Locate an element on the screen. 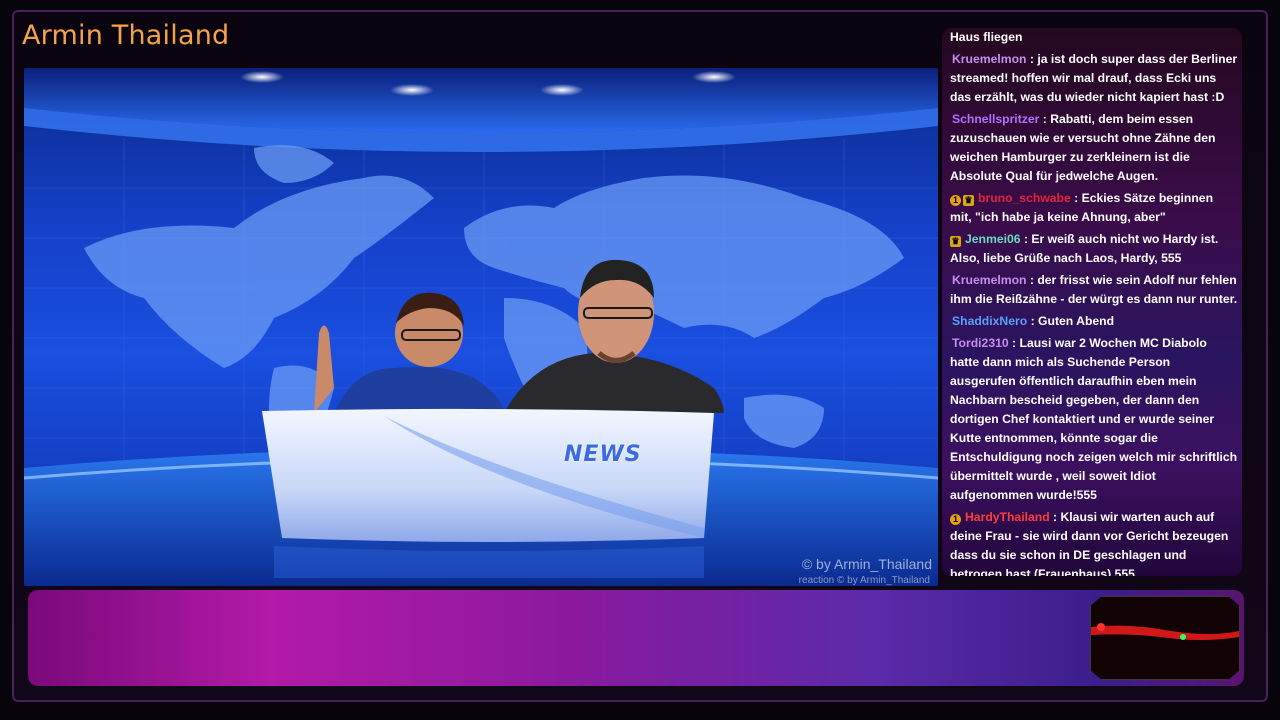  desk-news-label: NEWS is located at coordinates (603, 454).